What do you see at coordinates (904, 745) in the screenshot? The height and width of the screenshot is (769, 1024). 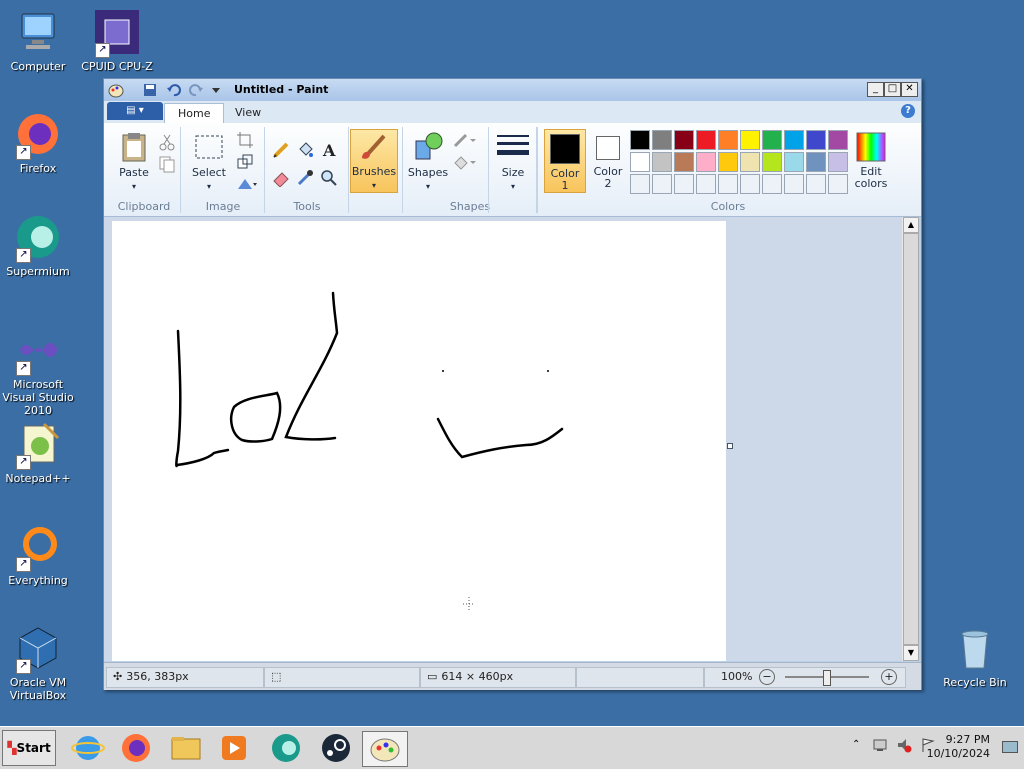 I see `volume-muted-icon` at bounding box center [904, 745].